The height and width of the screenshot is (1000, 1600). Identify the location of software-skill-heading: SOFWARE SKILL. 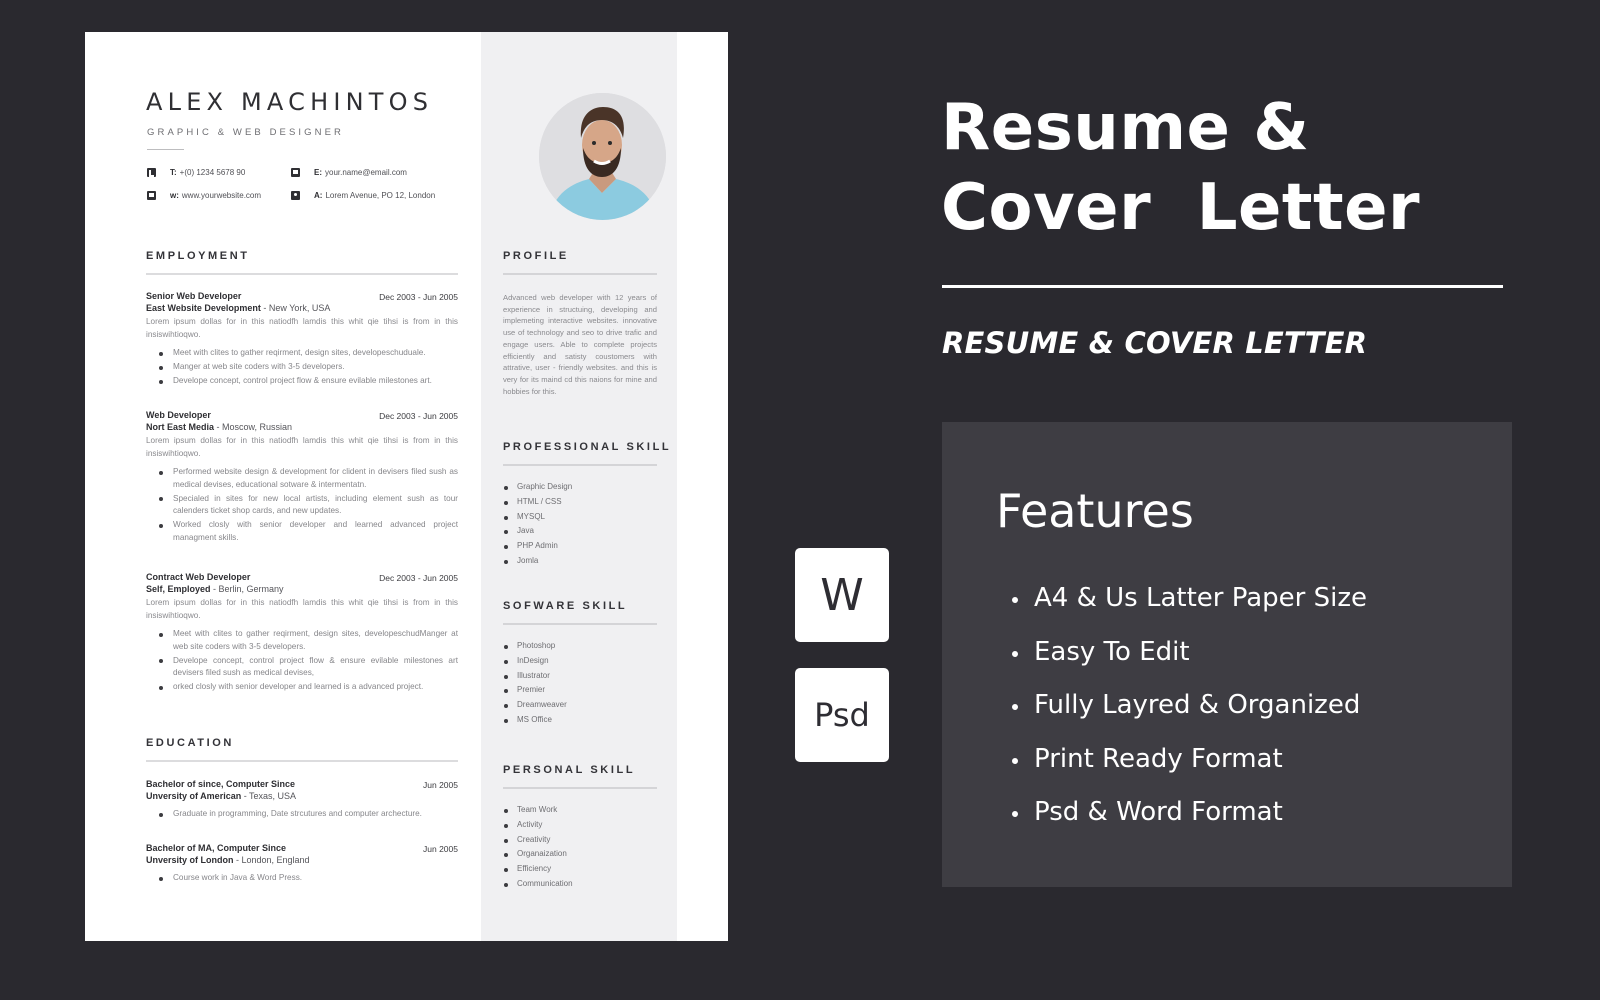
(565, 606).